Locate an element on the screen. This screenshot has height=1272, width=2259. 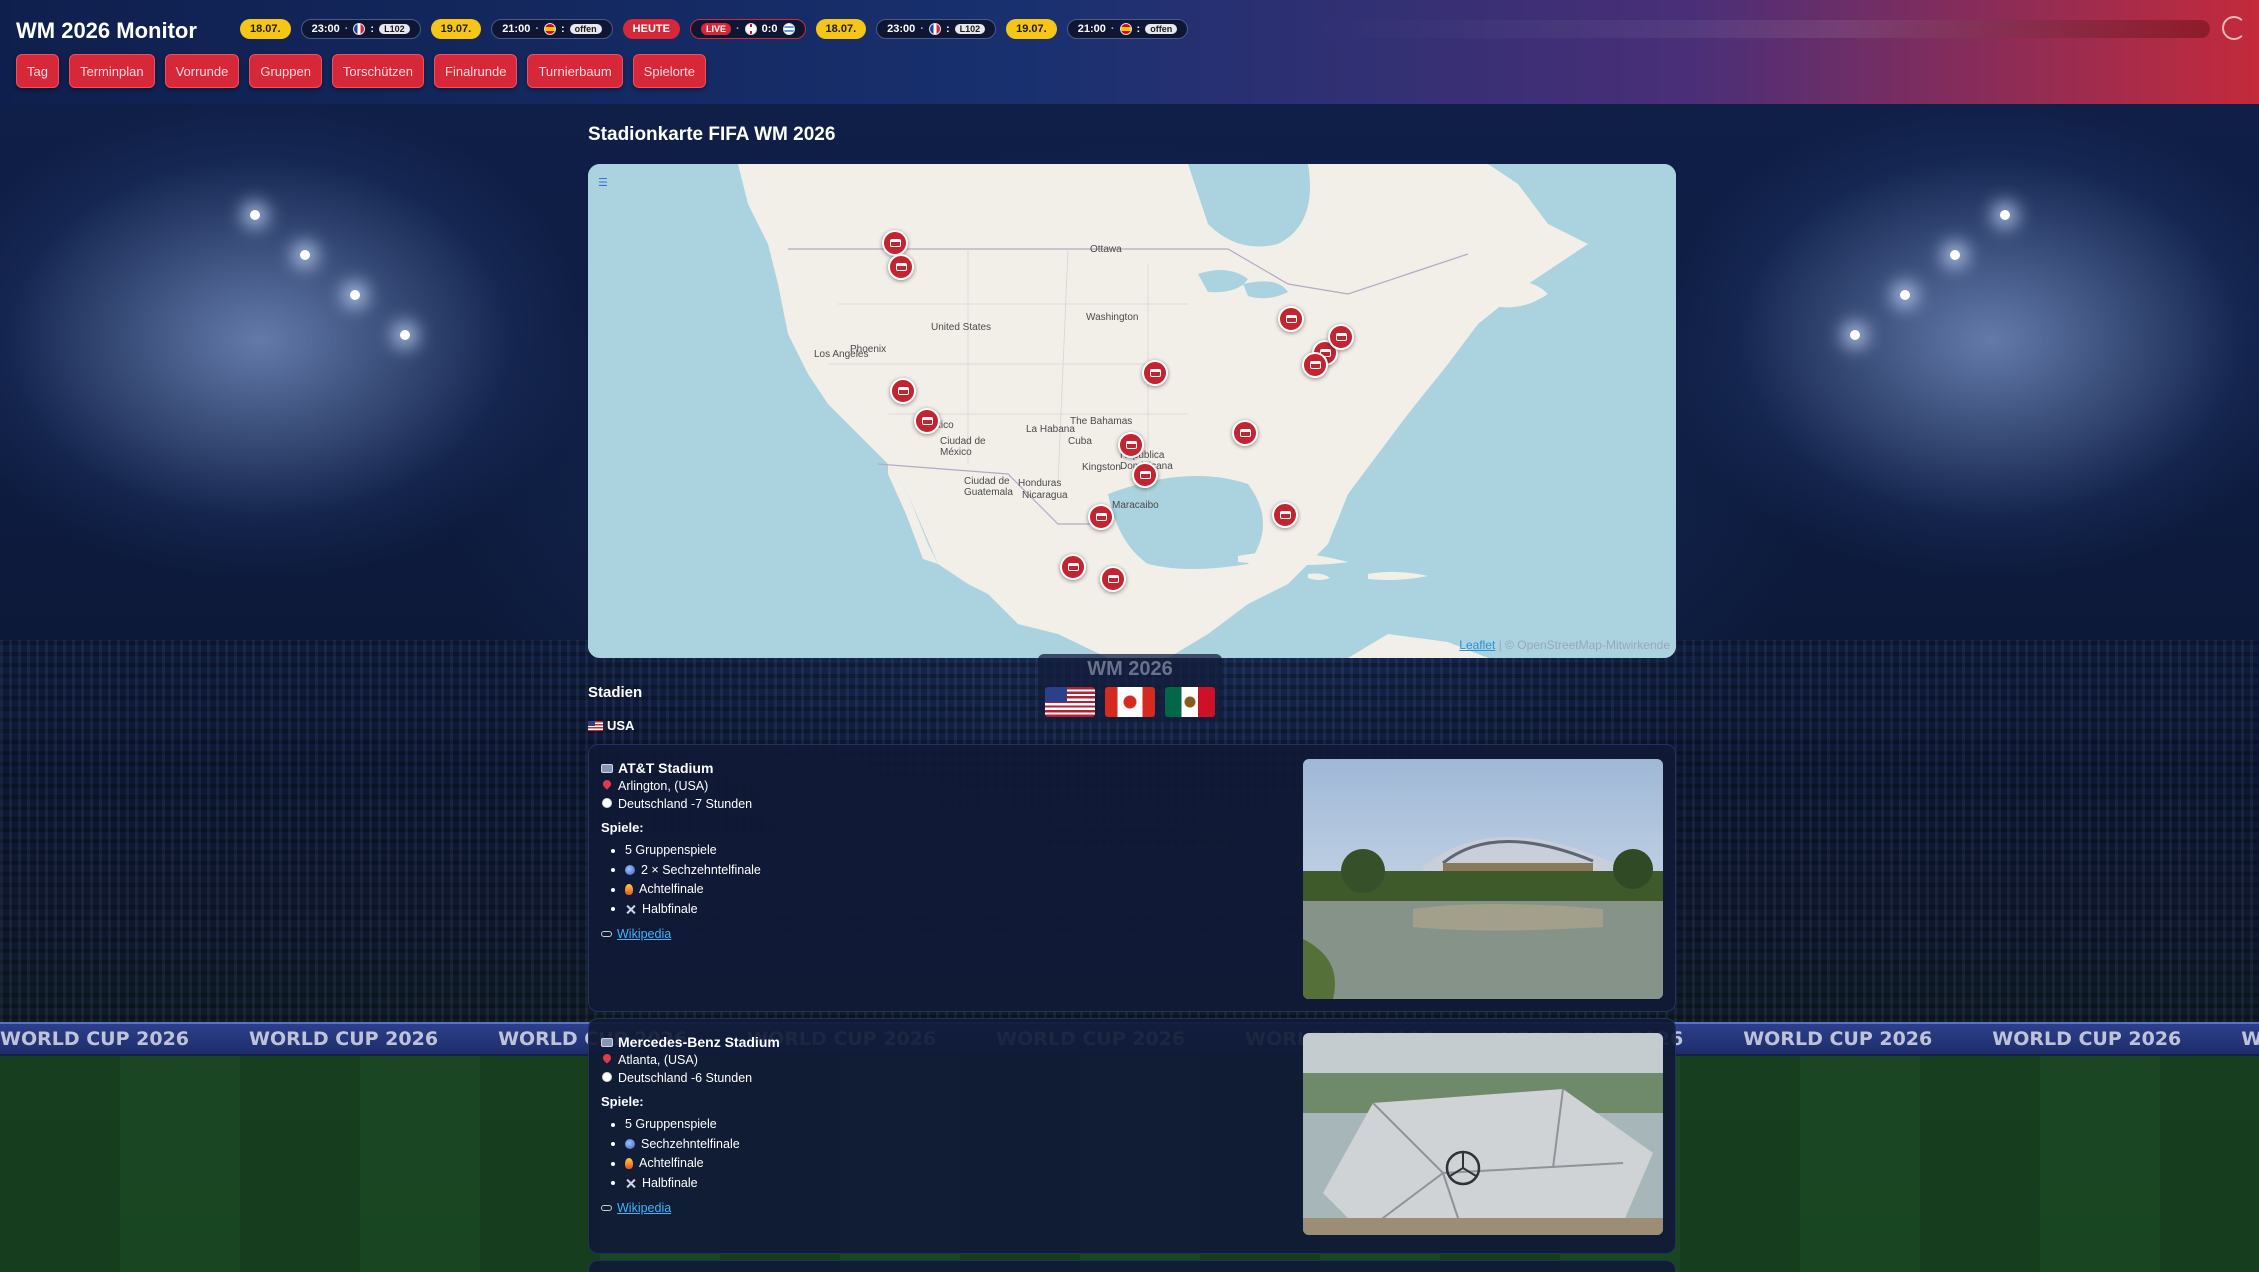
nav-torschuetzen-button: Torschützen is located at coordinates (378, 71).